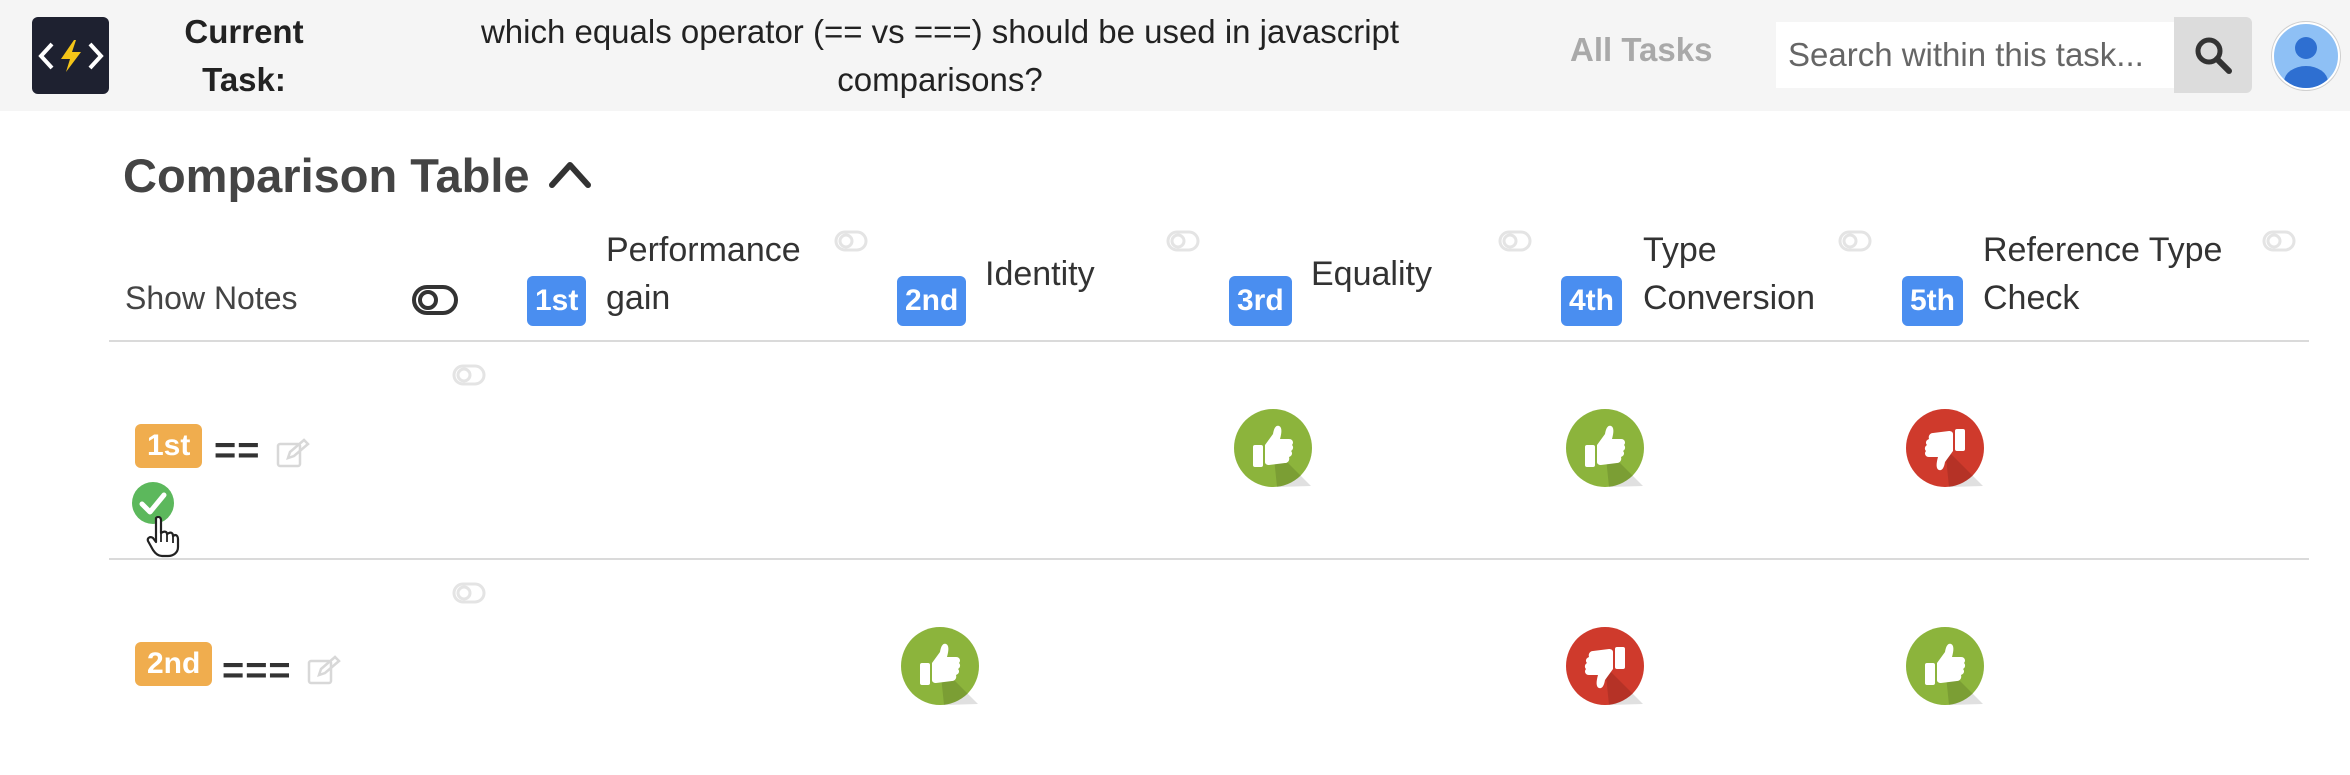 Image resolution: width=2350 pixels, height=775 pixels. I want to click on column-header-identity: Identity, so click(1040, 274).